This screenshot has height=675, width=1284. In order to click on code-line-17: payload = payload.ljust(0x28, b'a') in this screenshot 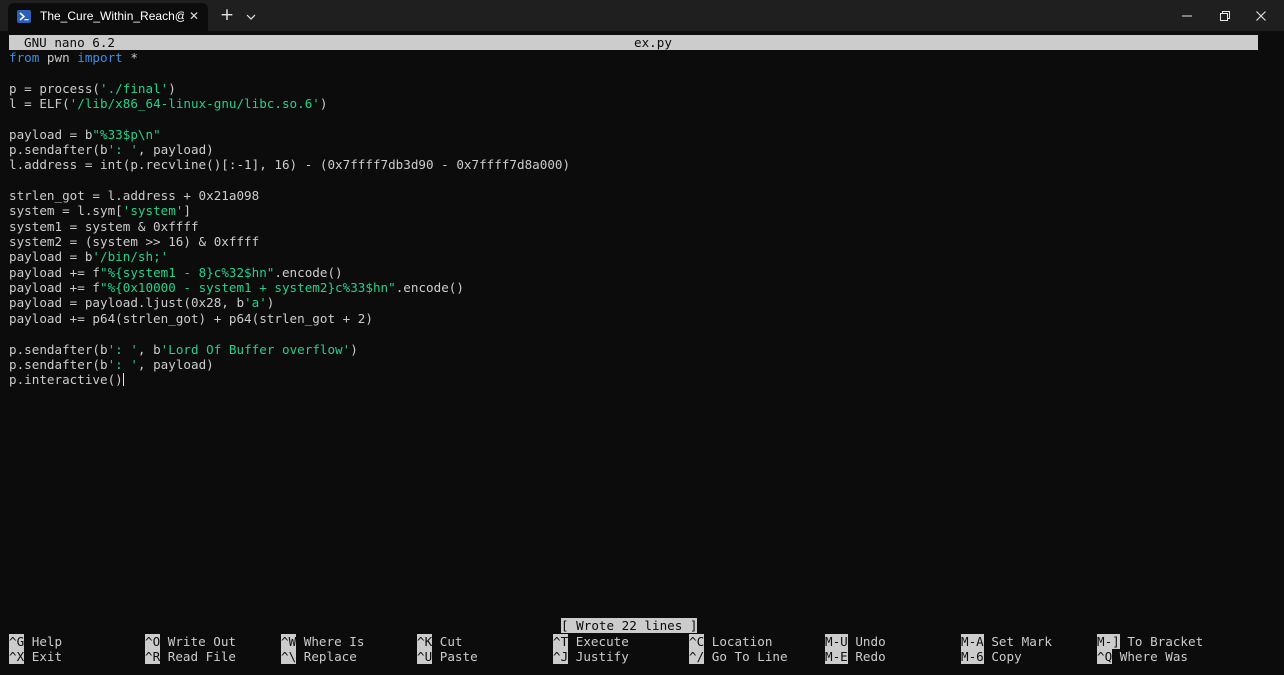, I will do `click(141, 302)`.